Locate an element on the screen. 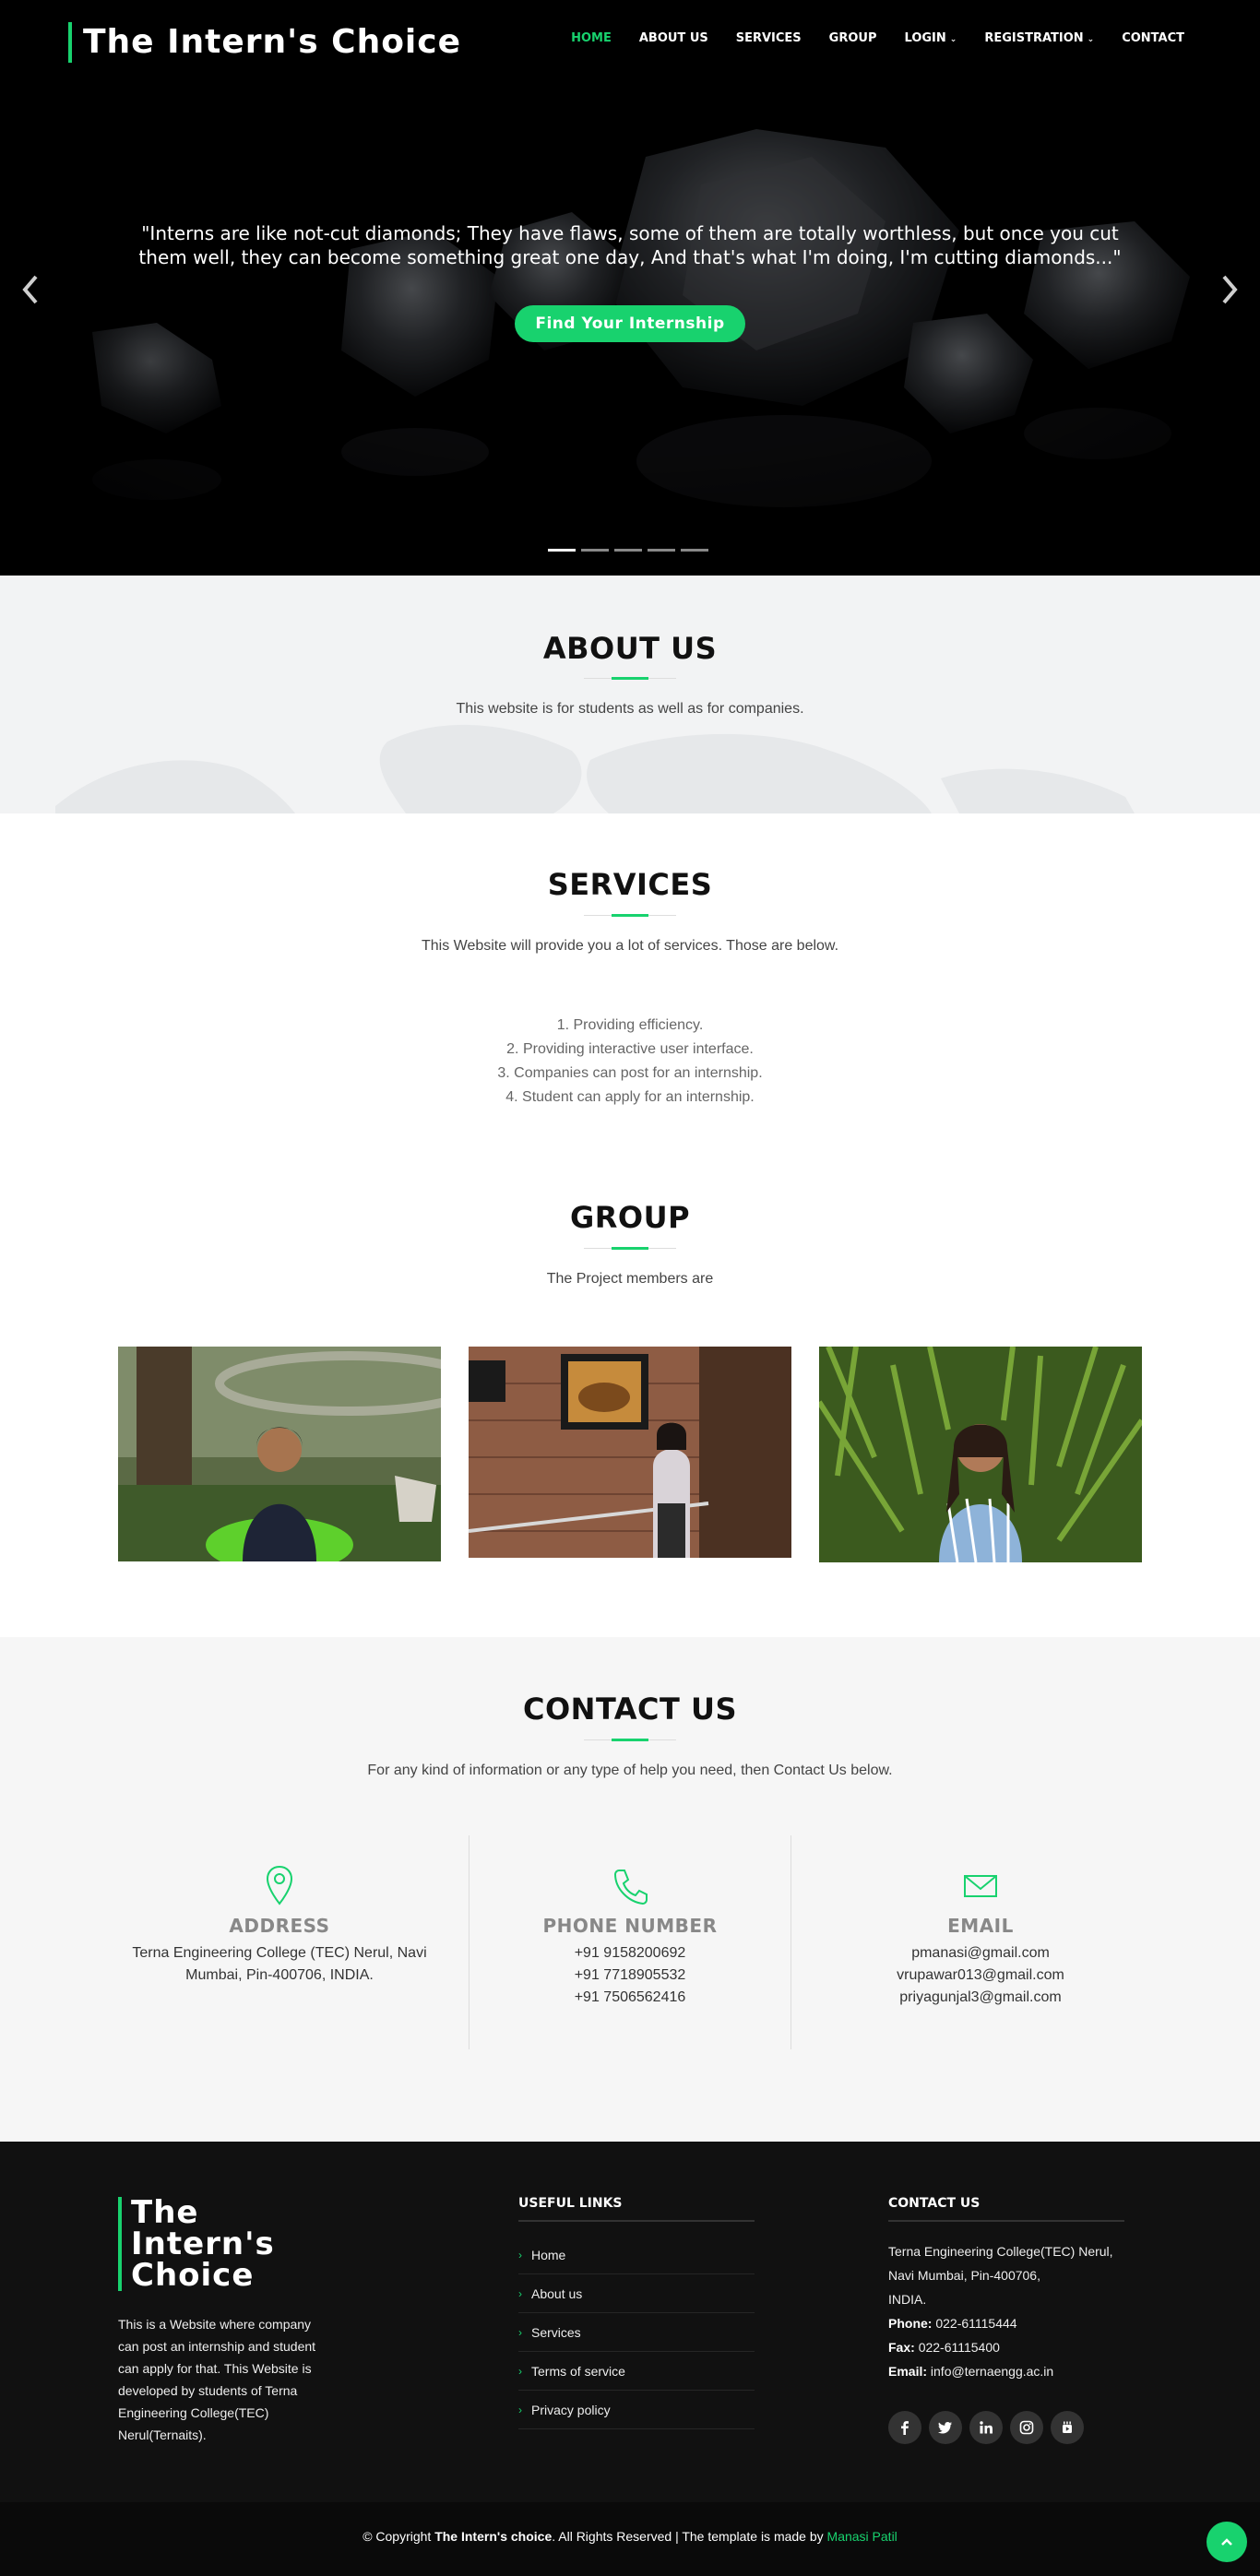  nav-contact: CONTACT is located at coordinates (1153, 38).